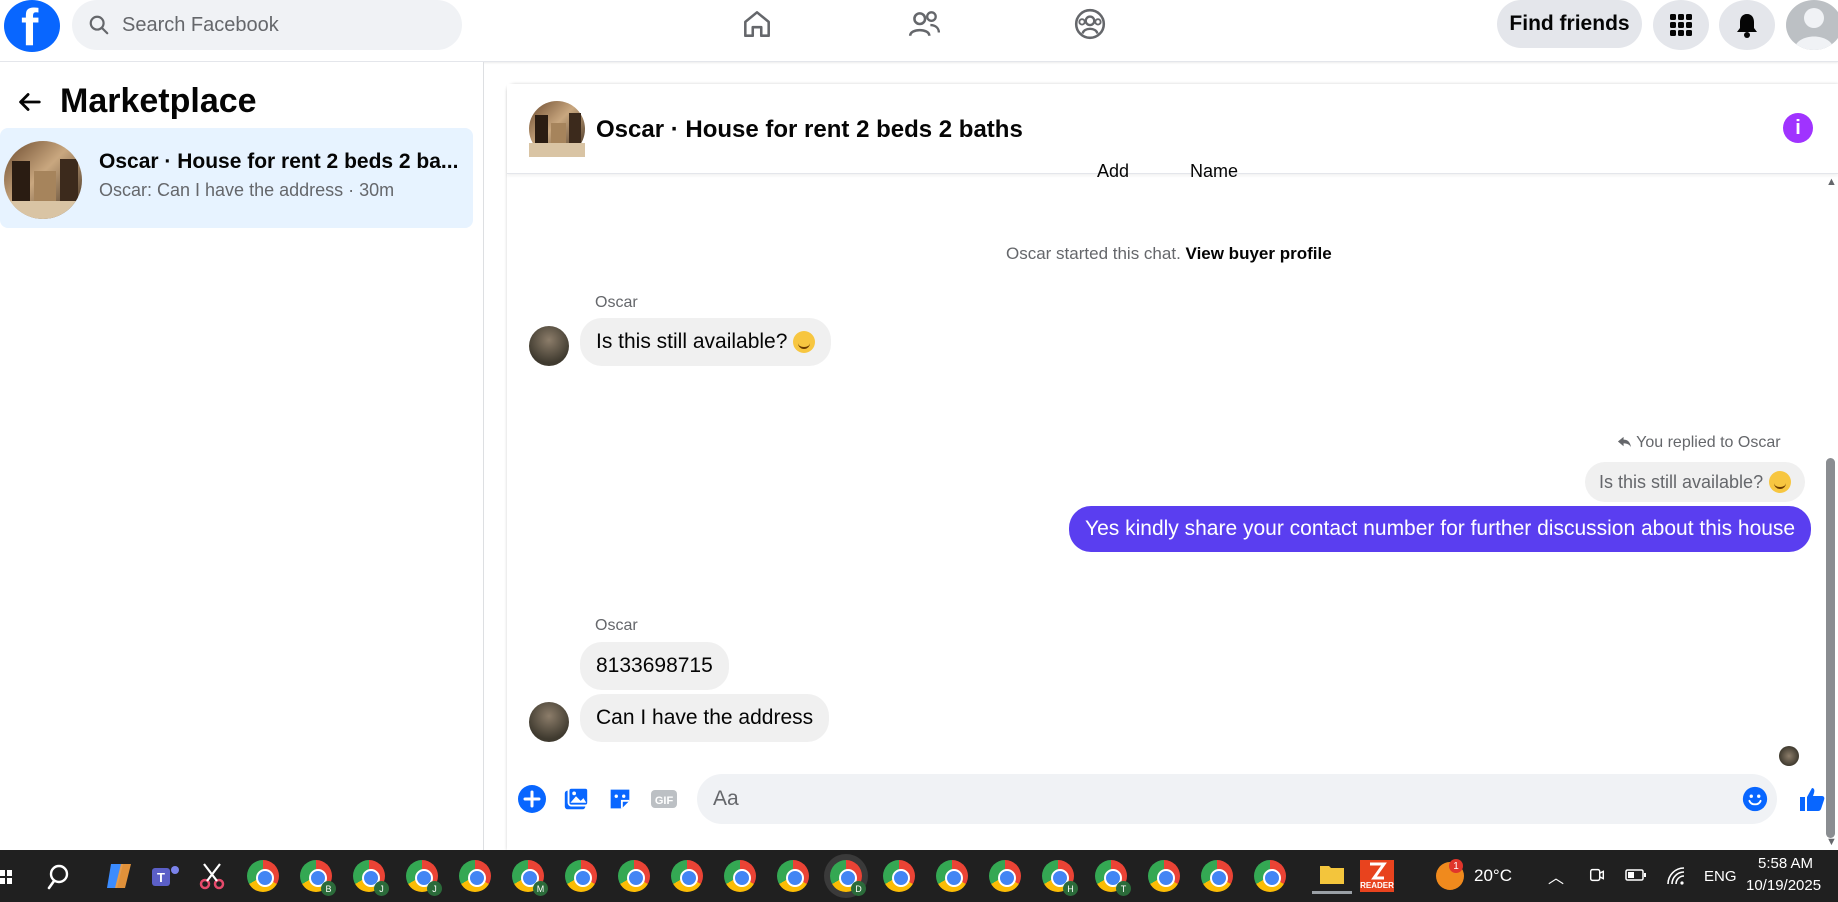  What do you see at coordinates (1090, 24) in the screenshot?
I see `groups-icon` at bounding box center [1090, 24].